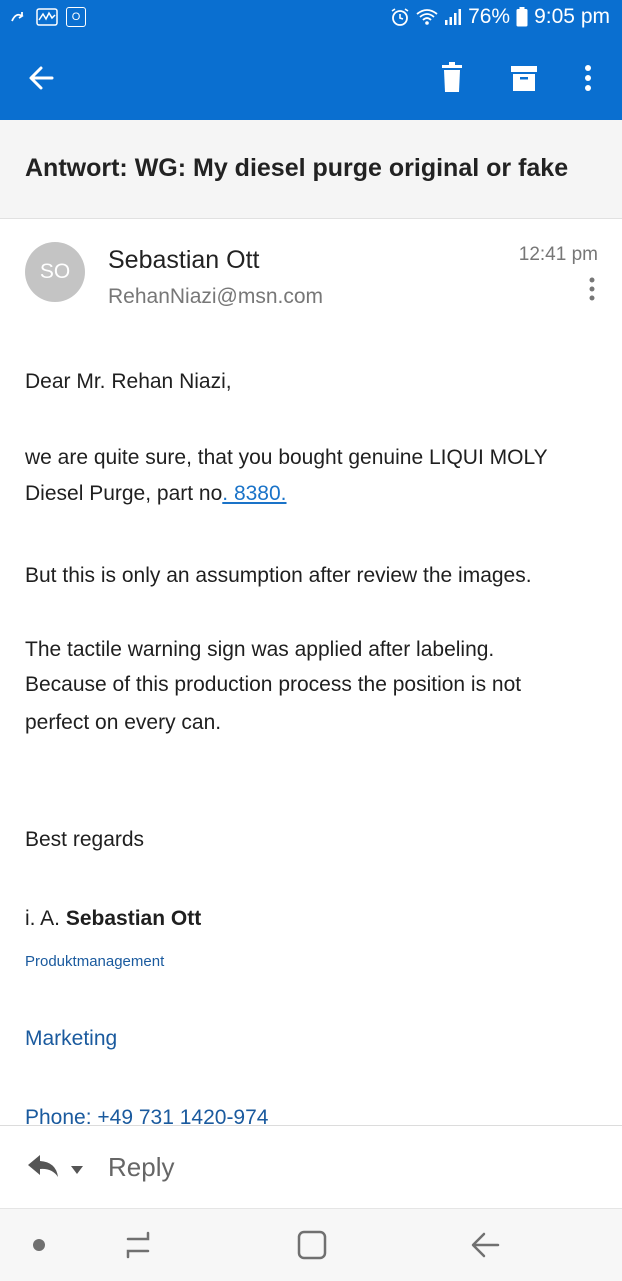 This screenshot has width=622, height=1281. What do you see at coordinates (311, 1166) in the screenshot?
I see `reply-bar: Reply` at bounding box center [311, 1166].